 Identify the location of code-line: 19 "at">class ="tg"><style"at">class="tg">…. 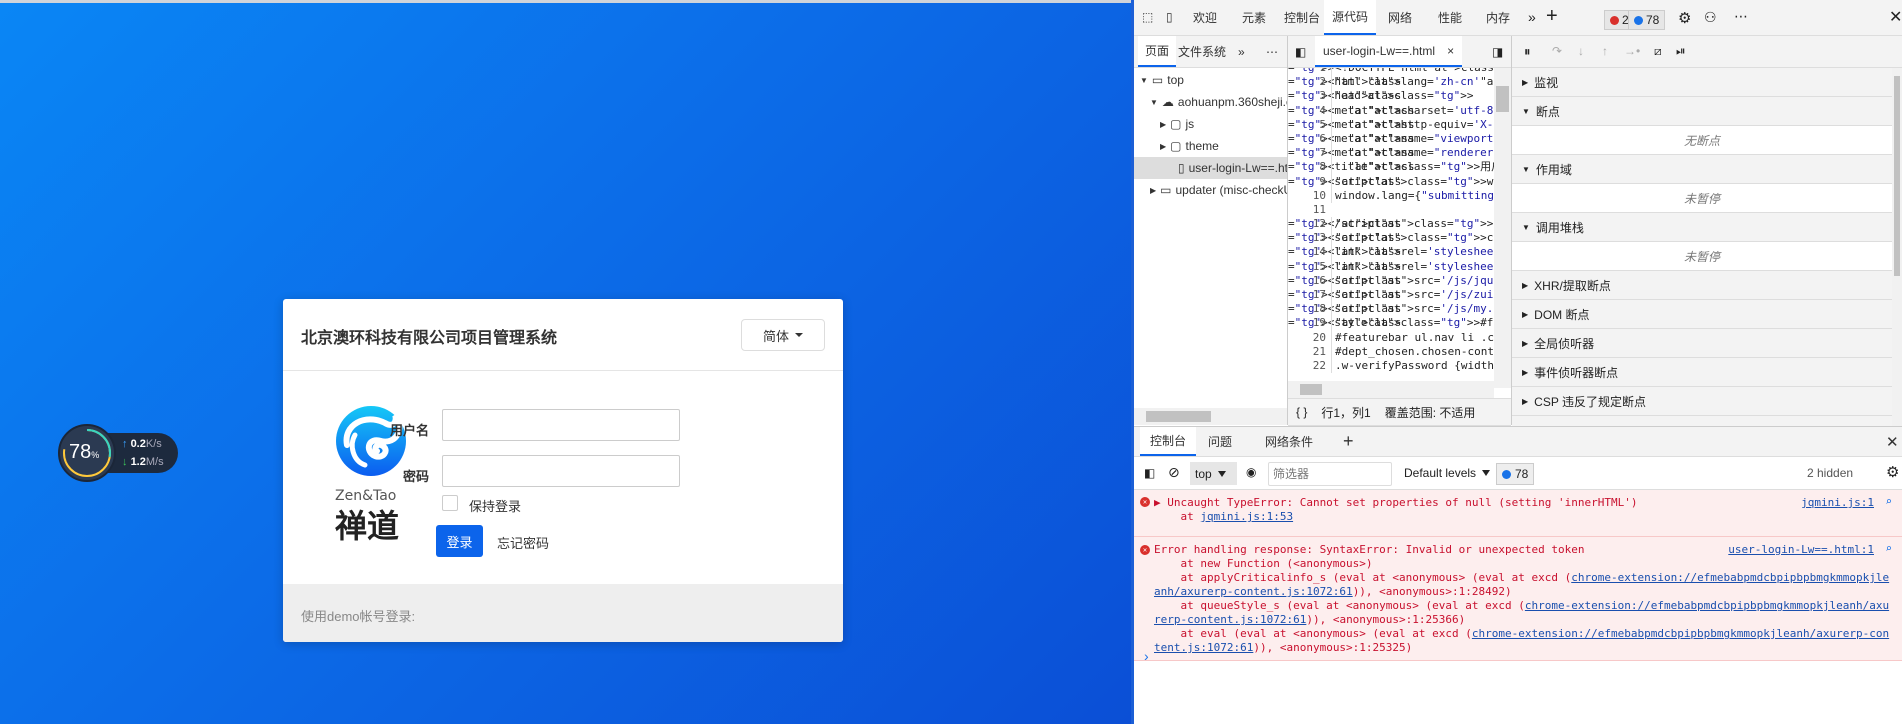
(1391, 323).